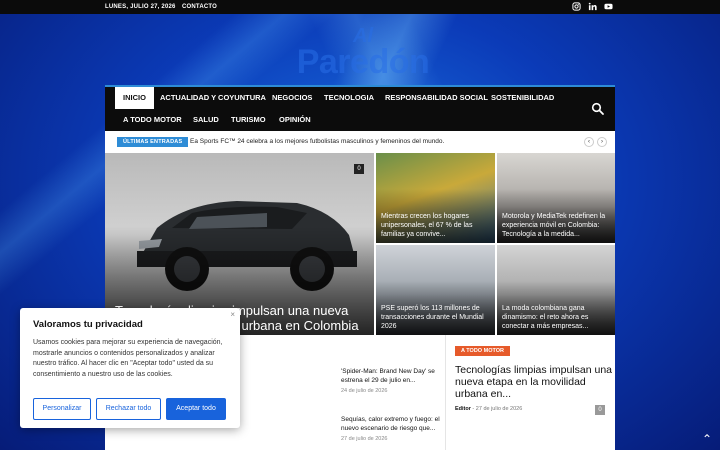 This screenshot has height=450, width=720. I want to click on author-name: Editor, so click(463, 409).